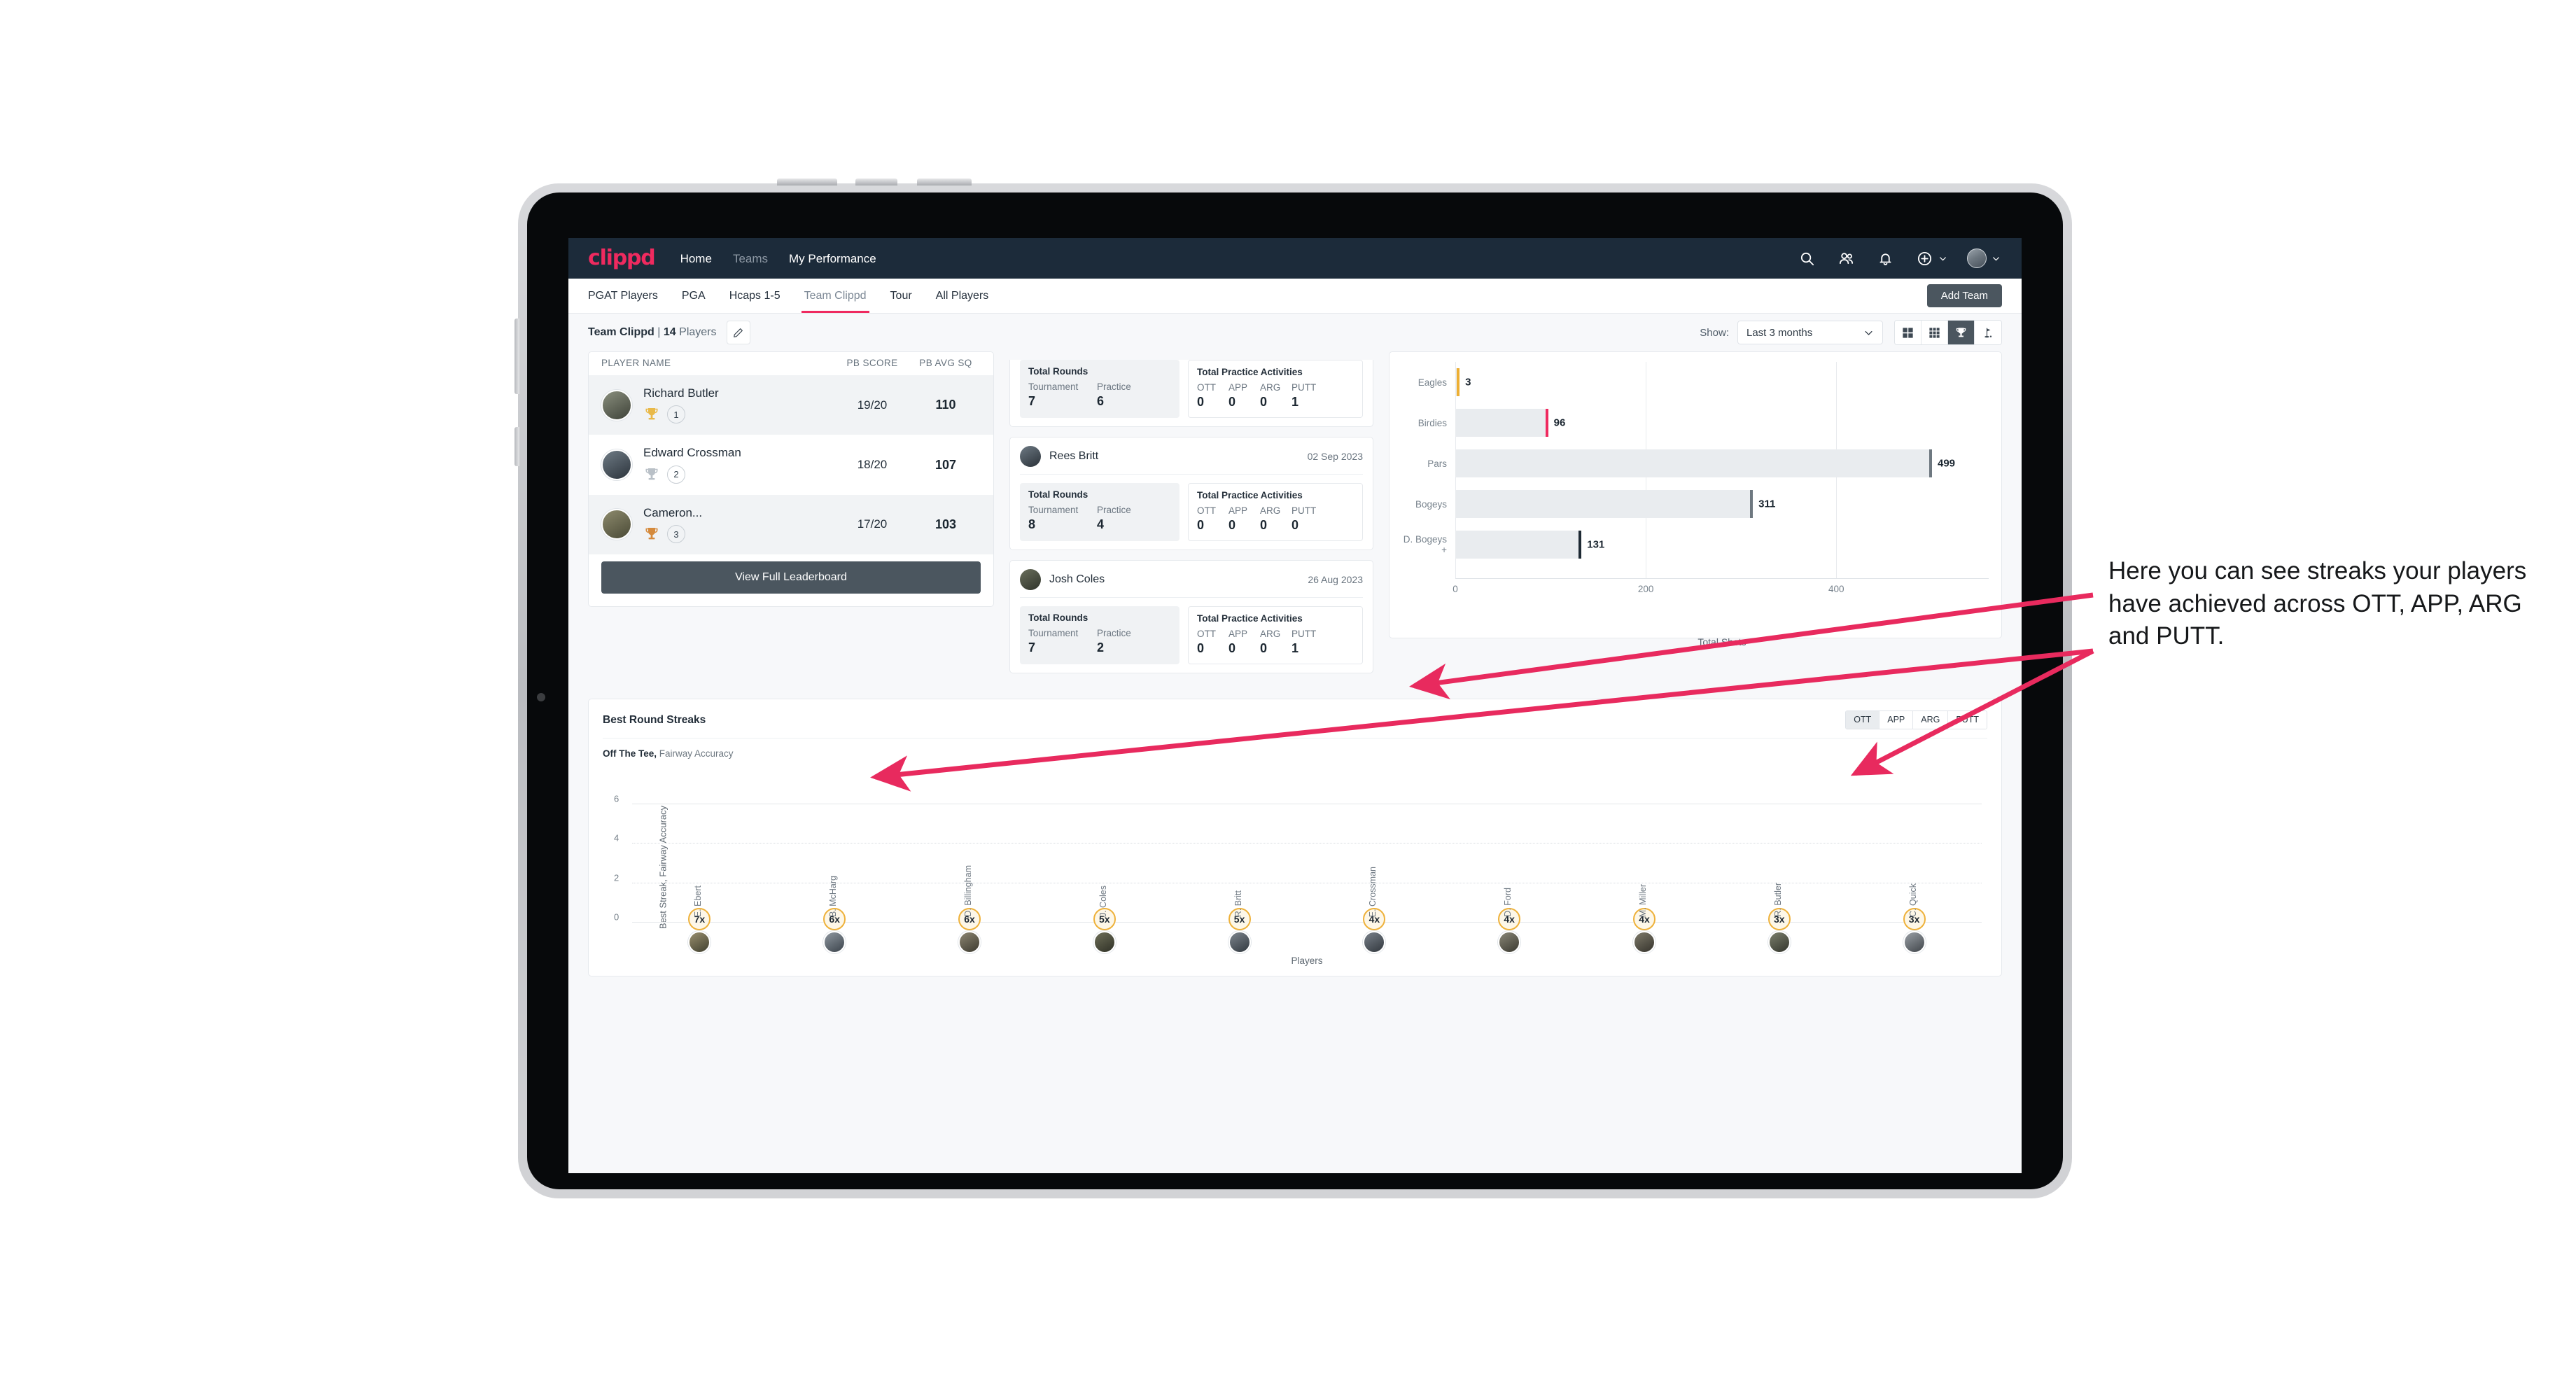 This screenshot has height=1386, width=2576. I want to click on grid-9-view-button, so click(1934, 332).